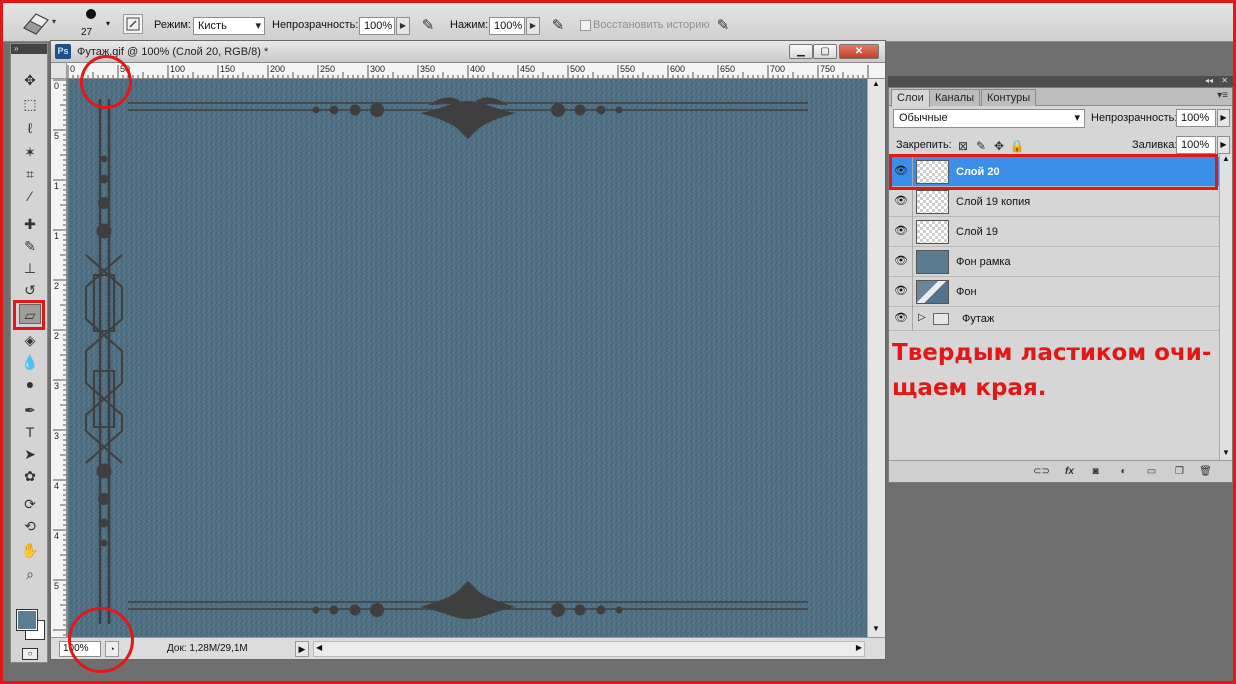 The height and width of the screenshot is (684, 1236). Describe the element at coordinates (133, 24) in the screenshot. I see `brush-panel-toggle` at that location.